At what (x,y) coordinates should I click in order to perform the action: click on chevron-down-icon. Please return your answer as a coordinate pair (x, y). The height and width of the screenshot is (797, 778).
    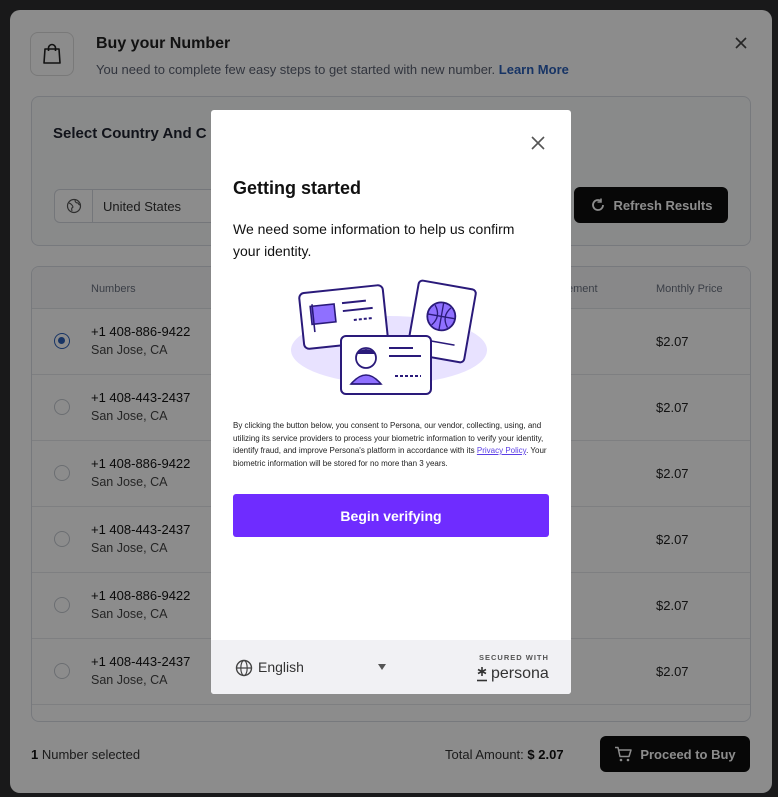
    Looking at the image, I should click on (382, 667).